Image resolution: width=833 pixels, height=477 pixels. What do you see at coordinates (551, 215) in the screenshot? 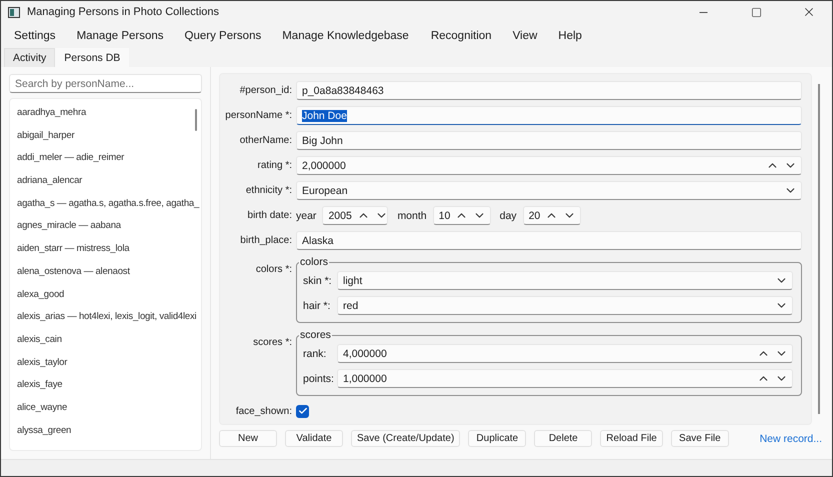
I see `number-field: 20` at bounding box center [551, 215].